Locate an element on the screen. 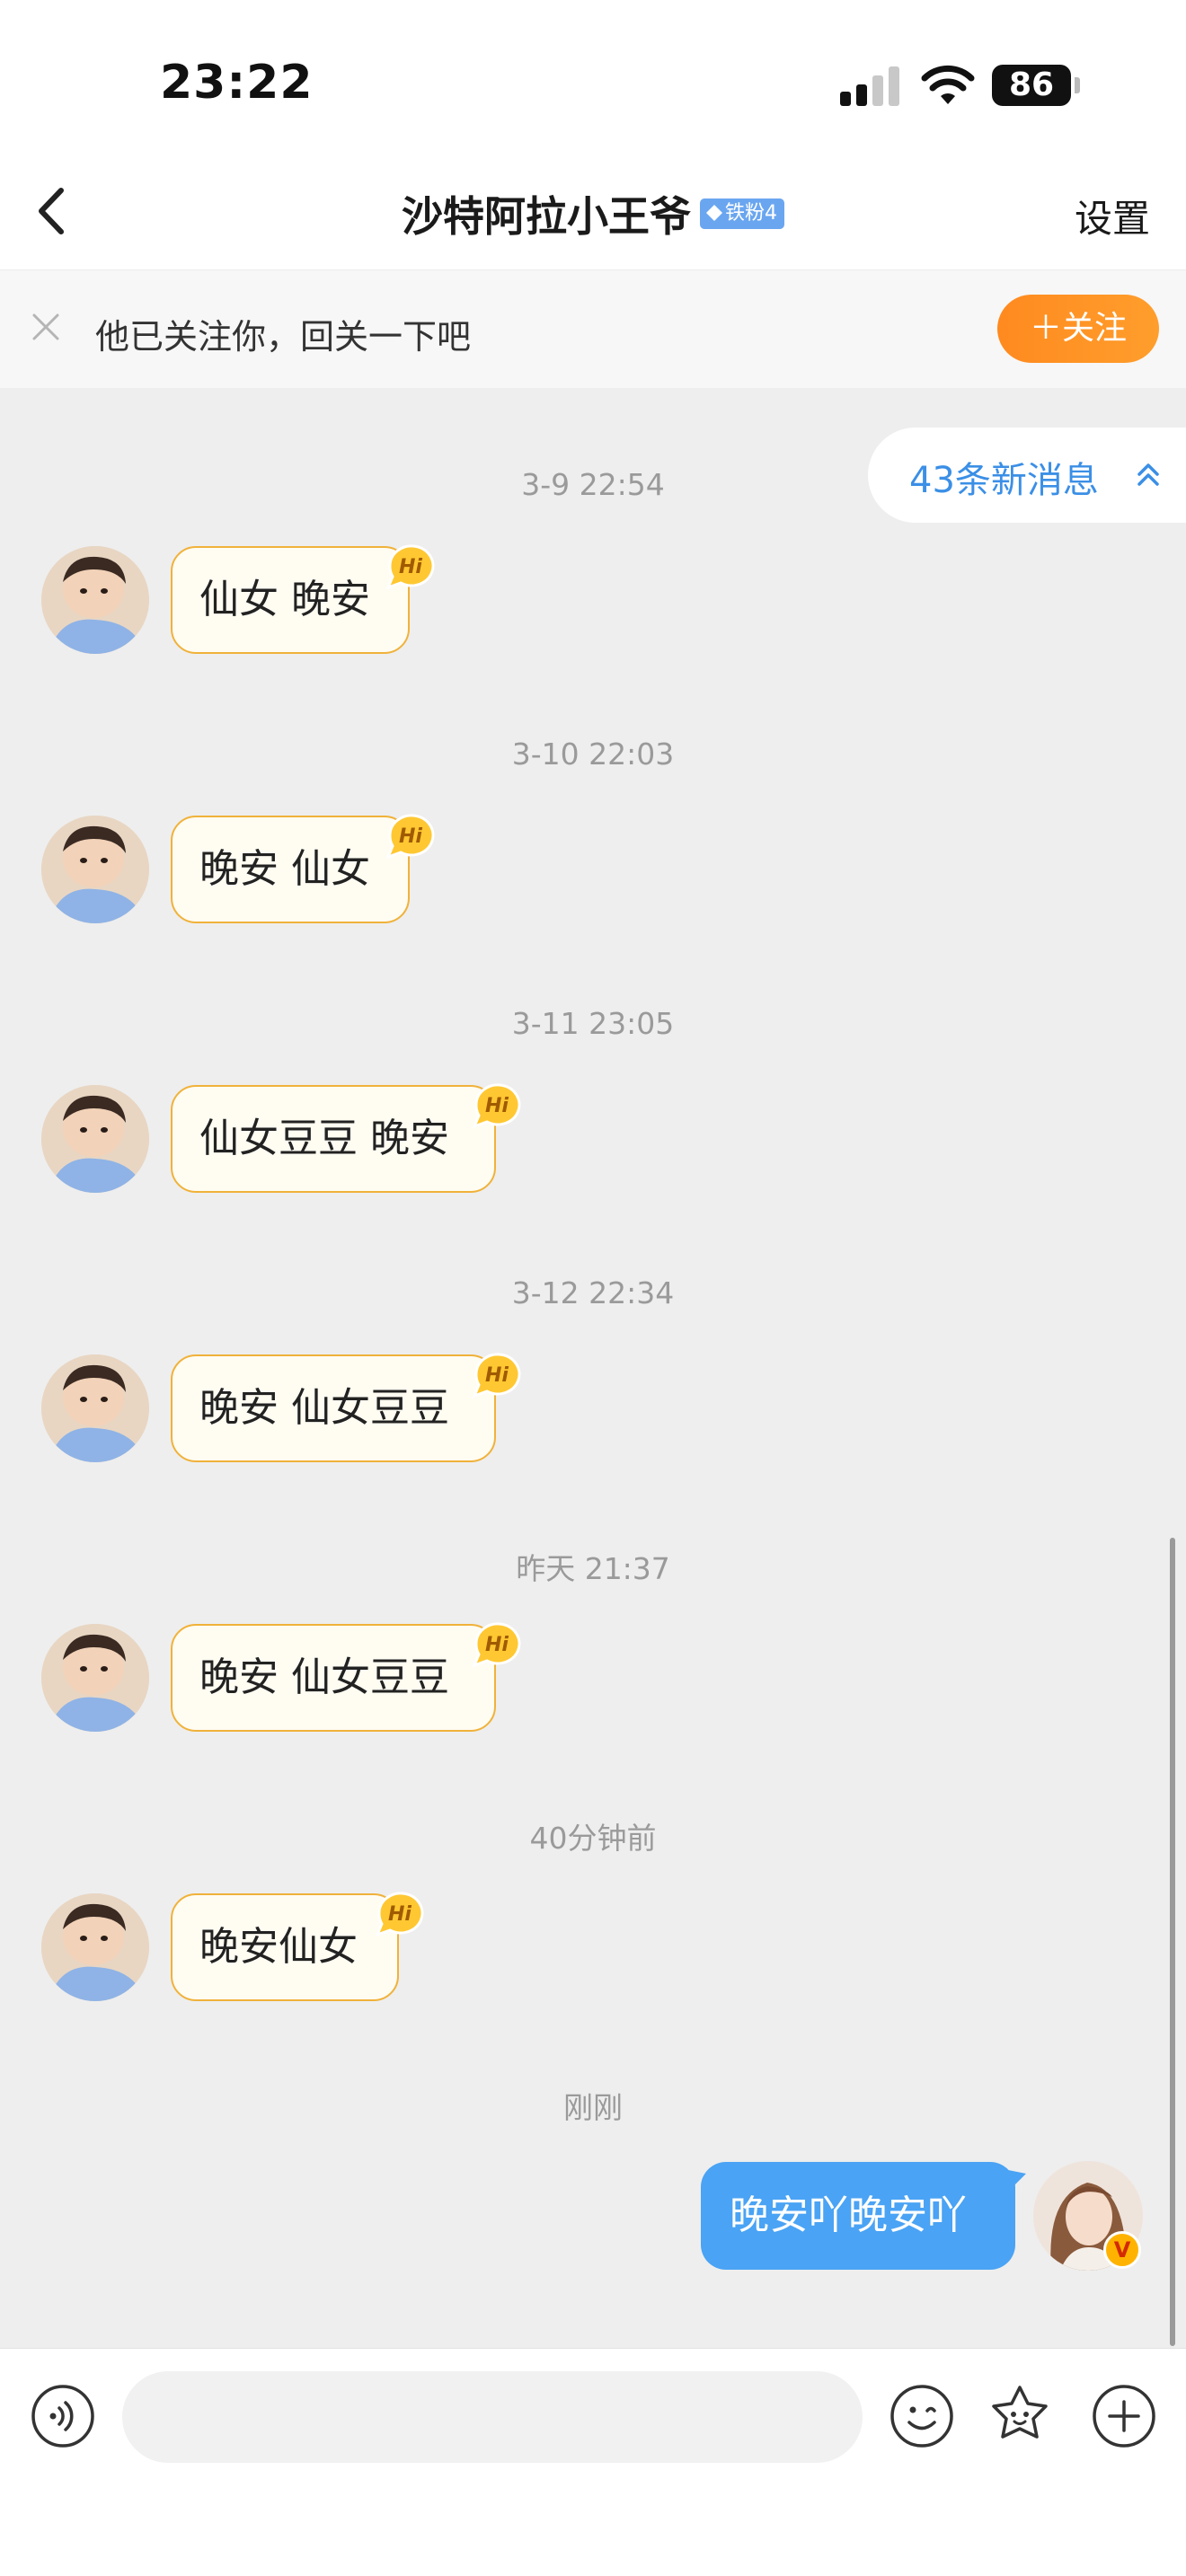 The image size is (1186, 2576). status-time: 23:22 is located at coordinates (237, 83).